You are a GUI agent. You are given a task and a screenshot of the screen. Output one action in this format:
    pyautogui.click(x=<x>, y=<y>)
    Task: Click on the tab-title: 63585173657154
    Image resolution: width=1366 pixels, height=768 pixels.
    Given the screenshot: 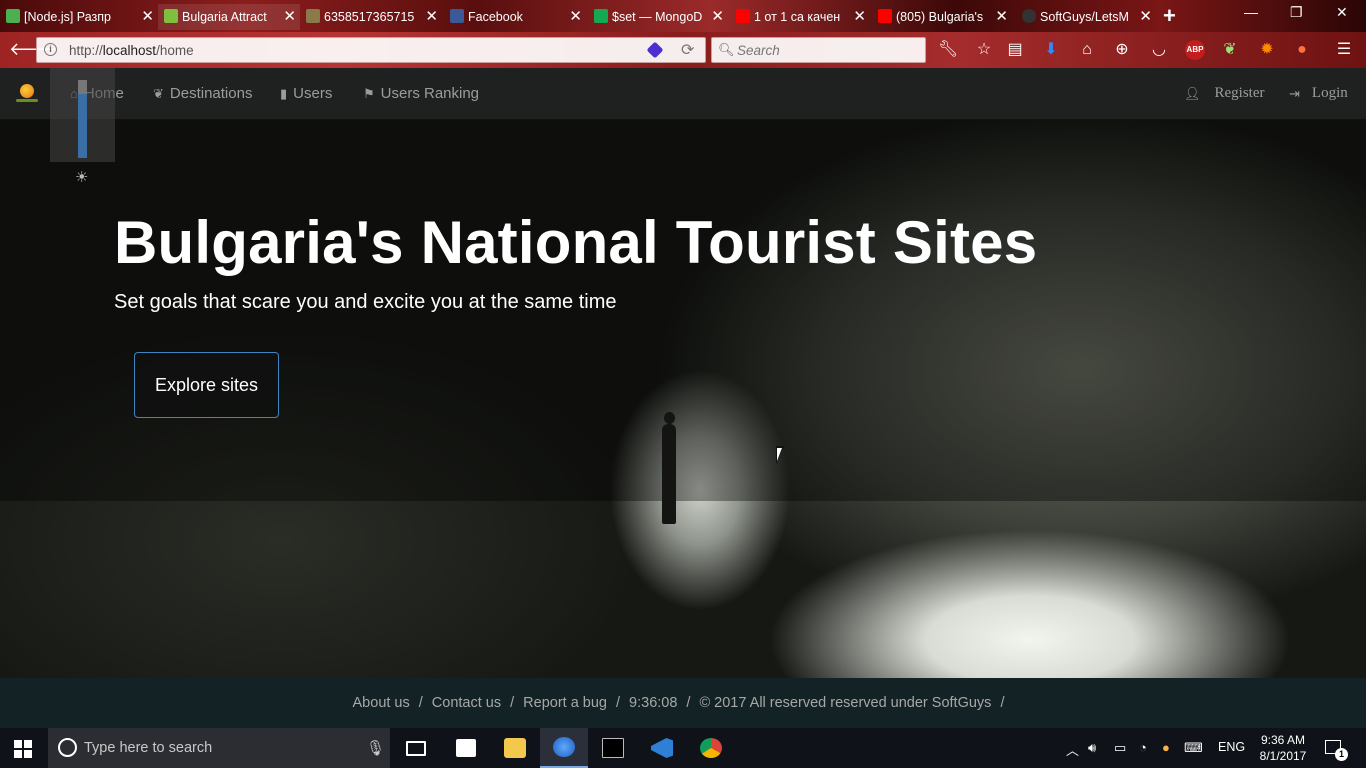 What is the action you would take?
    pyautogui.click(x=369, y=17)
    